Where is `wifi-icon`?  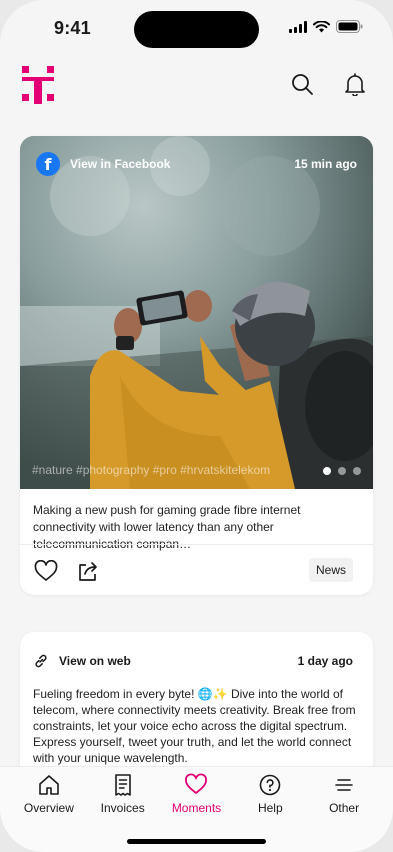
wifi-icon is located at coordinates (321, 26).